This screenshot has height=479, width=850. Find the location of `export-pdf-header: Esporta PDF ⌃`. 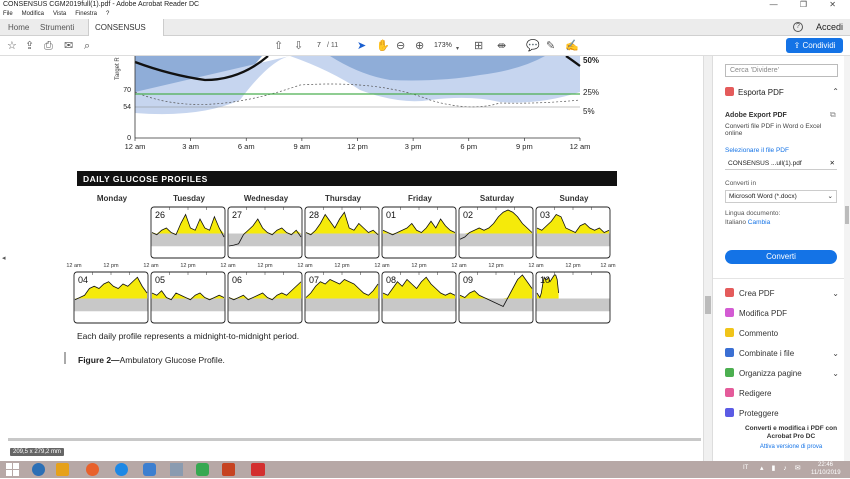

export-pdf-header: Esporta PDF ⌃ is located at coordinates (785, 93).